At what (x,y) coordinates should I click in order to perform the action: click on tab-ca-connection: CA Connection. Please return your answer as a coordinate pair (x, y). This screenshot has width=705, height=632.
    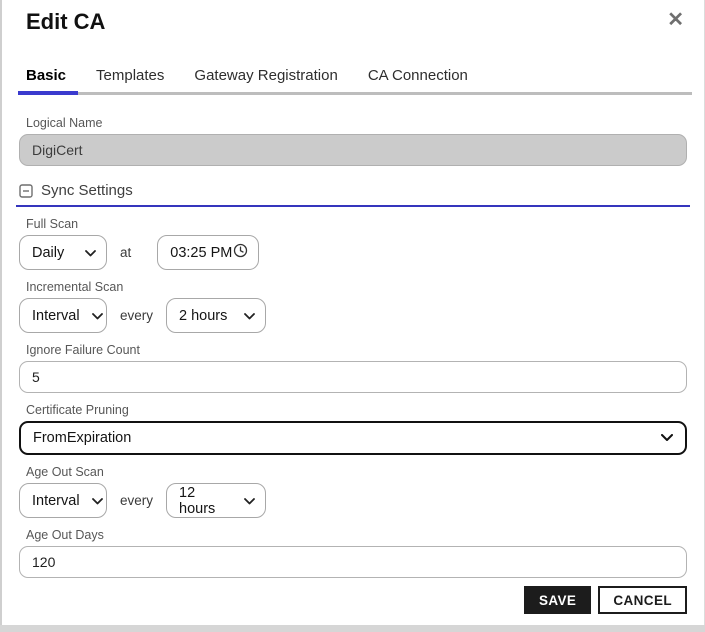
    Looking at the image, I should click on (420, 78).